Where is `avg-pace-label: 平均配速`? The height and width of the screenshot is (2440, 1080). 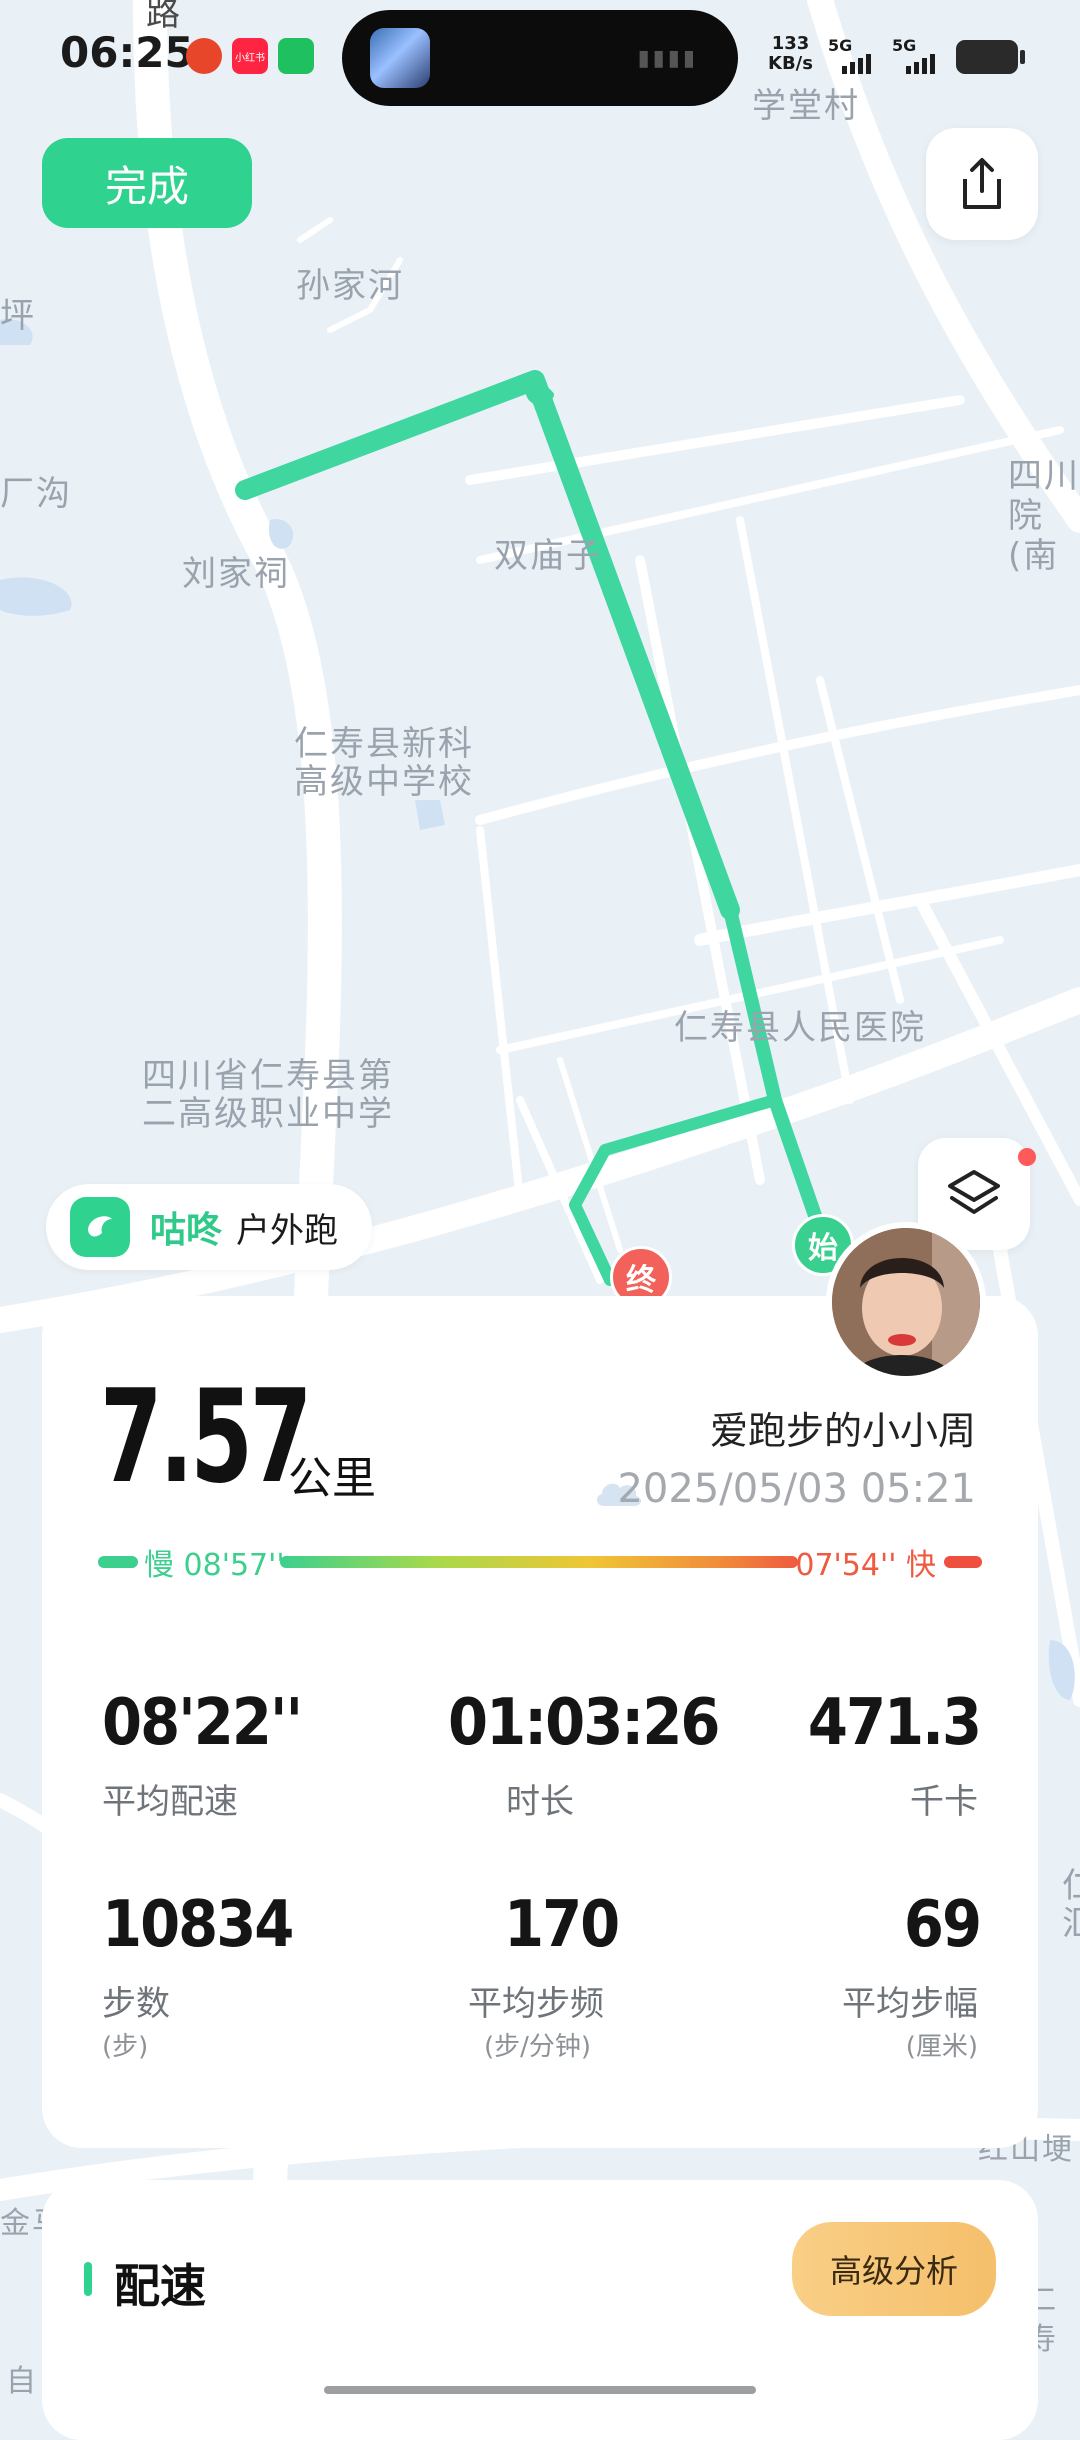
avg-pace-label: 平均配速 is located at coordinates (170, 1802).